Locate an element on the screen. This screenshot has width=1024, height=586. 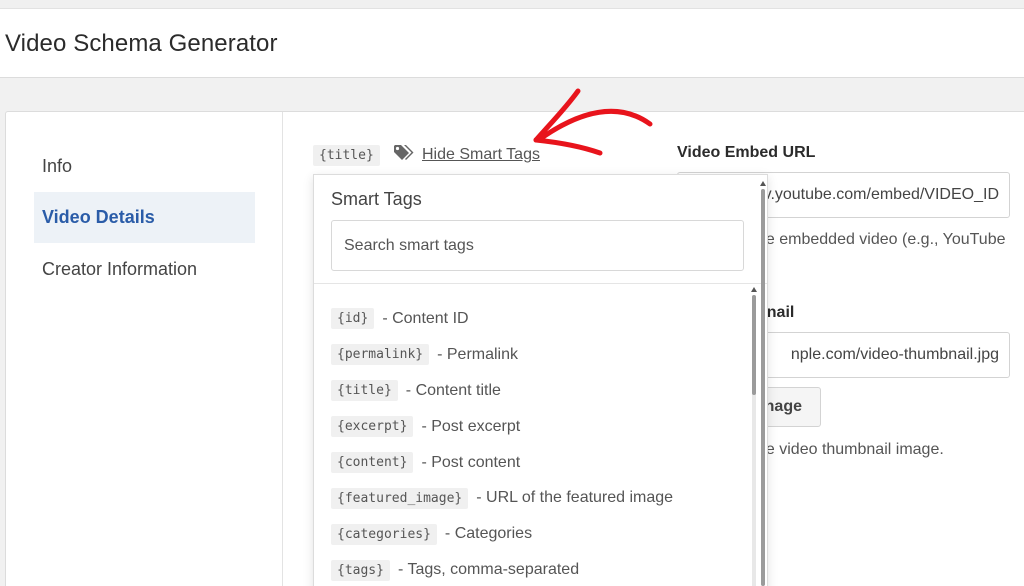
smart-tag-code: {excerpt} is located at coordinates (372, 427).